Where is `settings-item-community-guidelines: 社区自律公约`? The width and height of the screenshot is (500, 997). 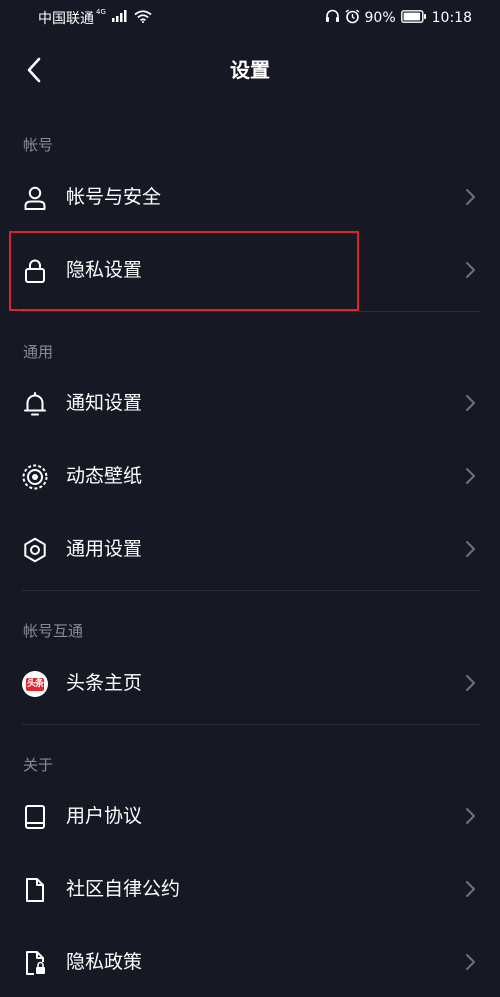 settings-item-community-guidelines: 社区自律公约 is located at coordinates (250, 889).